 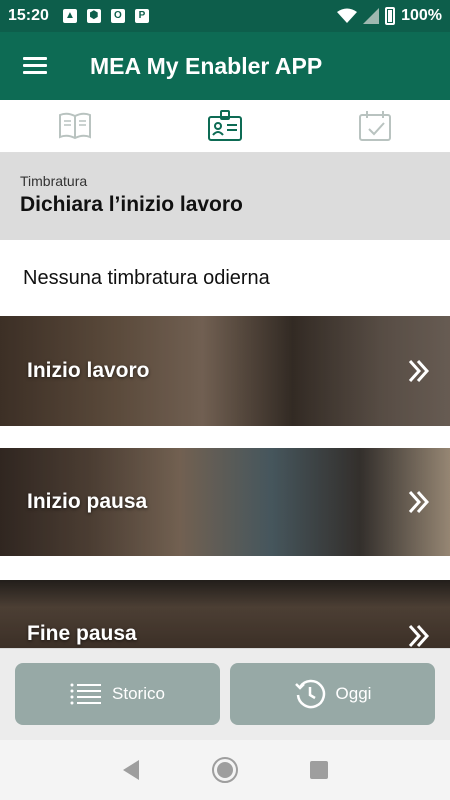 What do you see at coordinates (332, 694) in the screenshot?
I see `oggi-button: Oggi` at bounding box center [332, 694].